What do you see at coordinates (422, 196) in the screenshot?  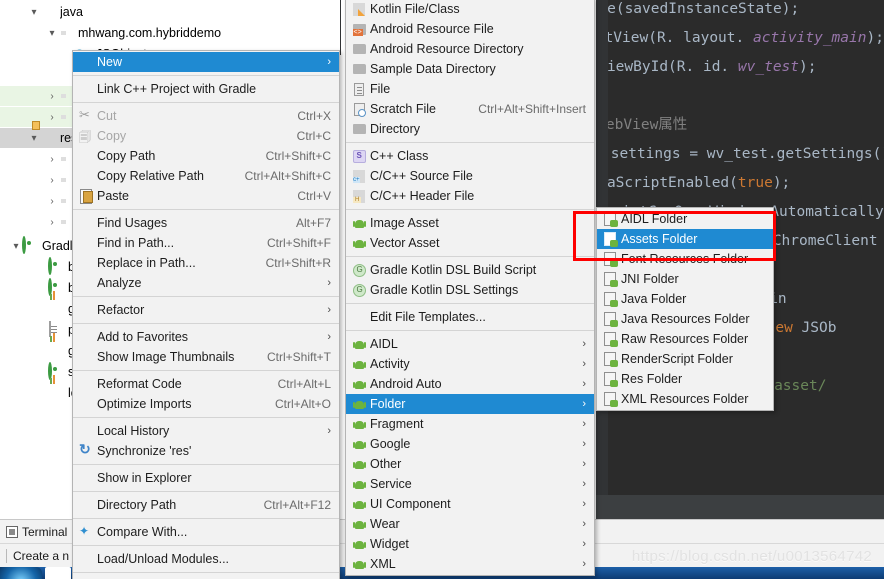 I see `new-submenu-item-c-c-header-file-label: C/C++ Header File` at bounding box center [422, 196].